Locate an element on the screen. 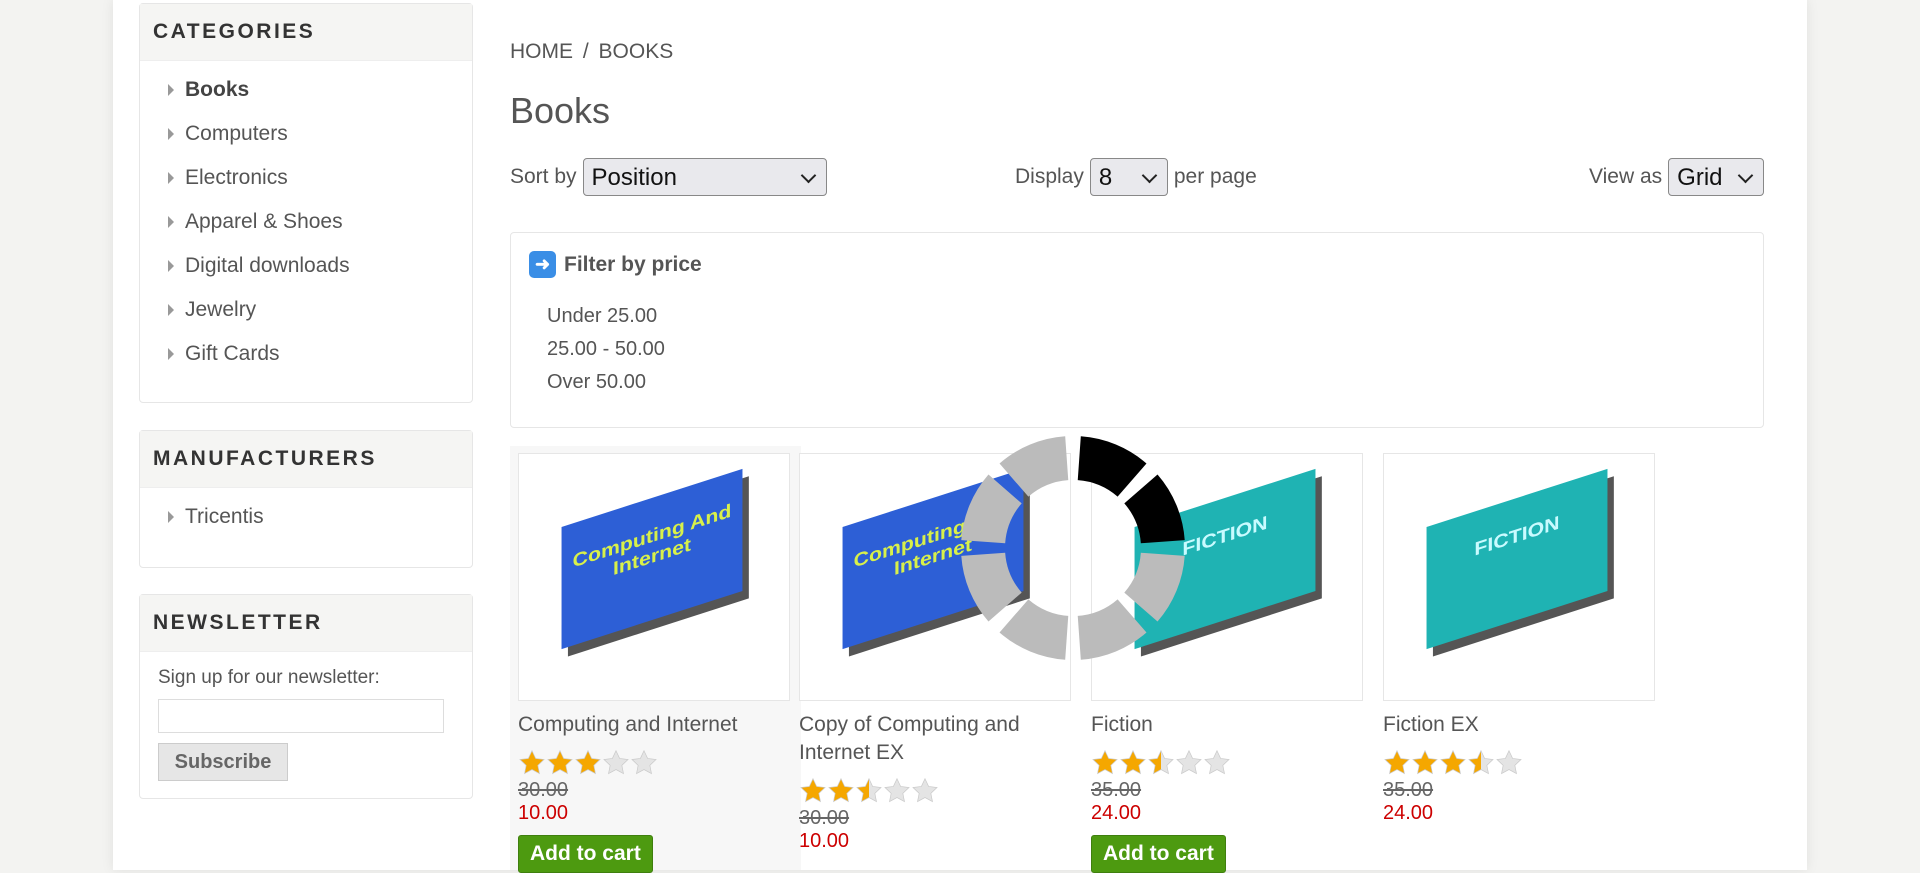 The width and height of the screenshot is (1920, 873). product-title: Copy of Computing and Internet EX is located at coordinates (935, 739).